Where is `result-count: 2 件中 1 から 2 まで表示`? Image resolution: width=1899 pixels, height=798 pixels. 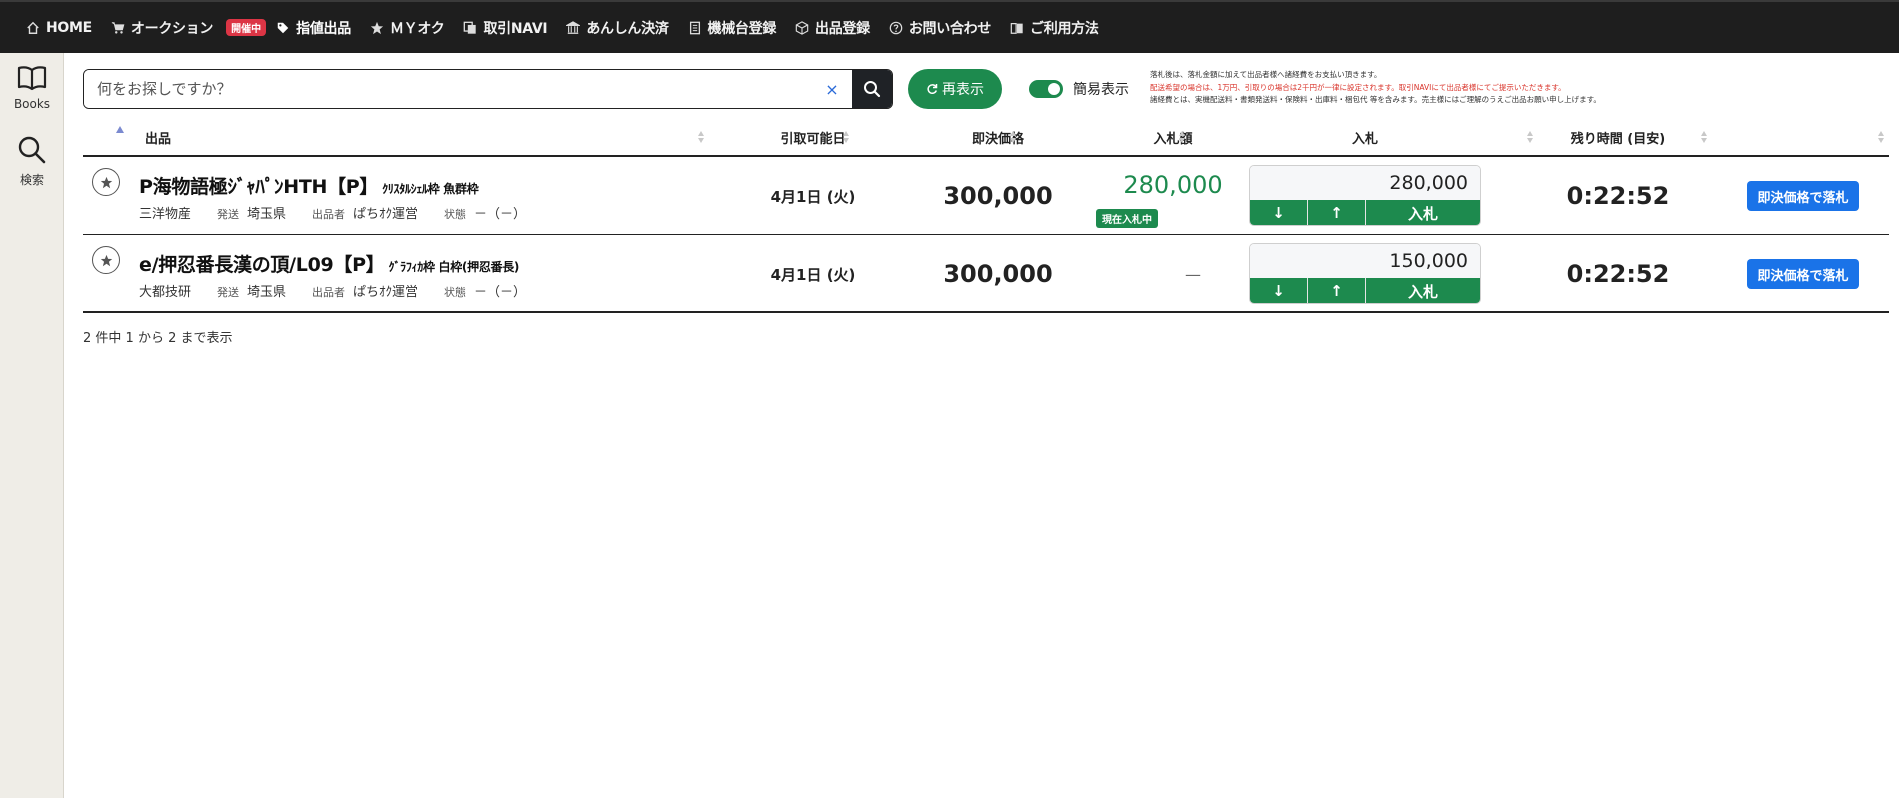 result-count: 2 件中 1 から 2 まで表示 is located at coordinates (158, 338).